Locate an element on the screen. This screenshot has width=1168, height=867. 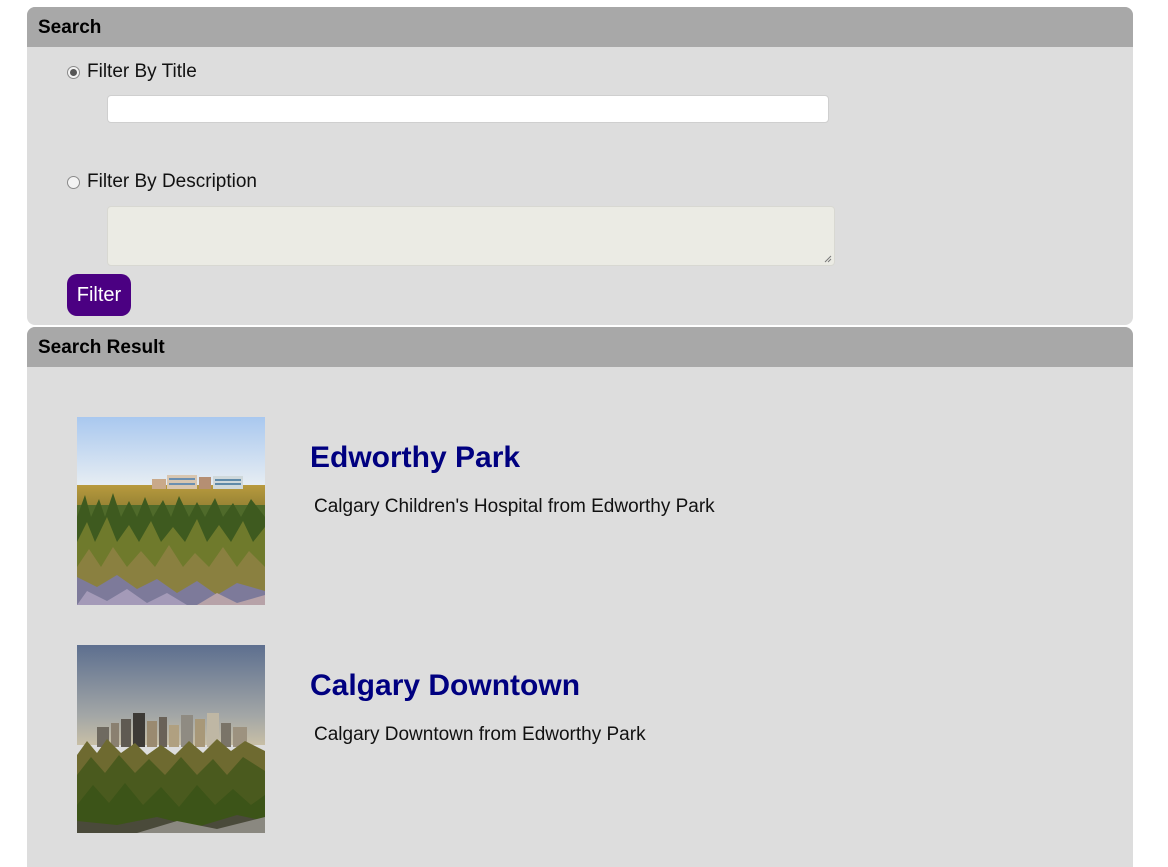
filter-by-description-label: Filter By Description is located at coordinates (172, 182).